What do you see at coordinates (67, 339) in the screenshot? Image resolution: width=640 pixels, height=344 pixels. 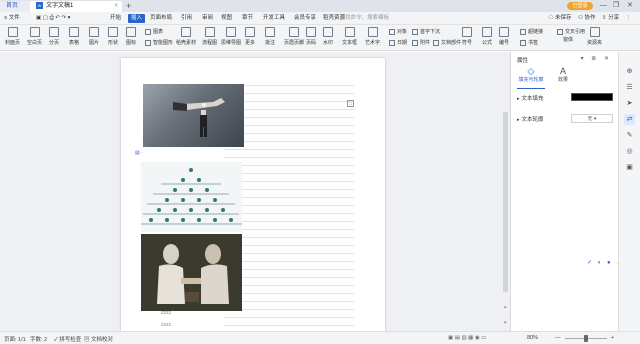 I see `spell-check-toggle: ✓ 拼写检查` at bounding box center [67, 339].